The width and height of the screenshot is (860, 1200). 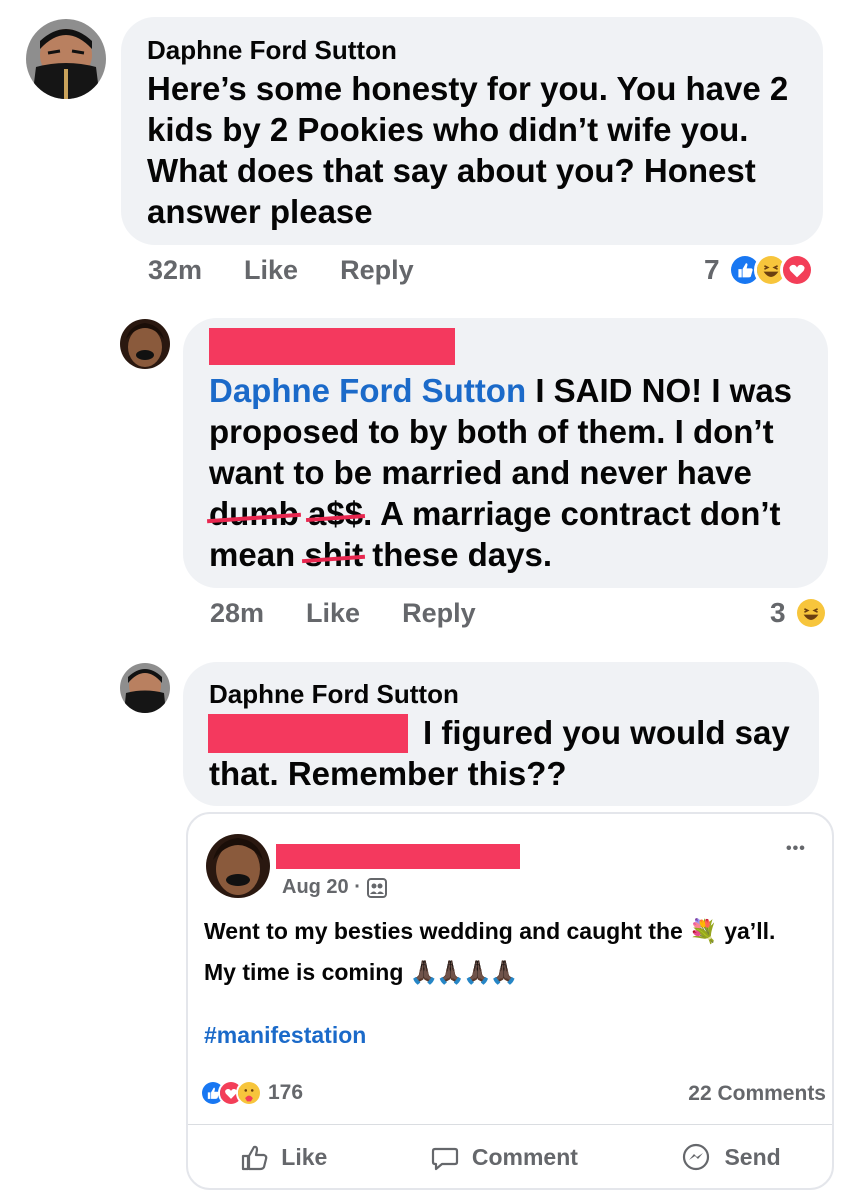 What do you see at coordinates (757, 1094) in the screenshot?
I see `comments-count-link: 22 Comments` at bounding box center [757, 1094].